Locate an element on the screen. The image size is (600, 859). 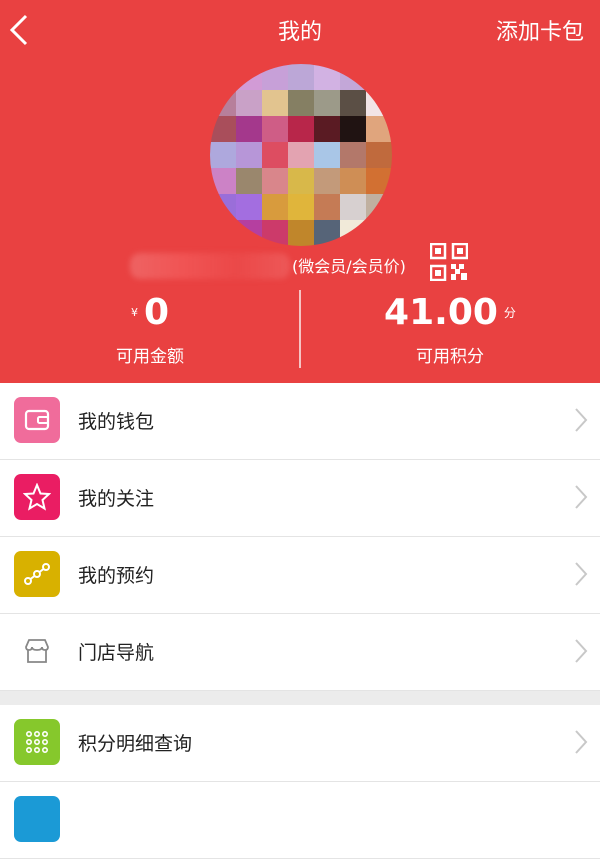
menu-item-next is located at coordinates (300, 820).